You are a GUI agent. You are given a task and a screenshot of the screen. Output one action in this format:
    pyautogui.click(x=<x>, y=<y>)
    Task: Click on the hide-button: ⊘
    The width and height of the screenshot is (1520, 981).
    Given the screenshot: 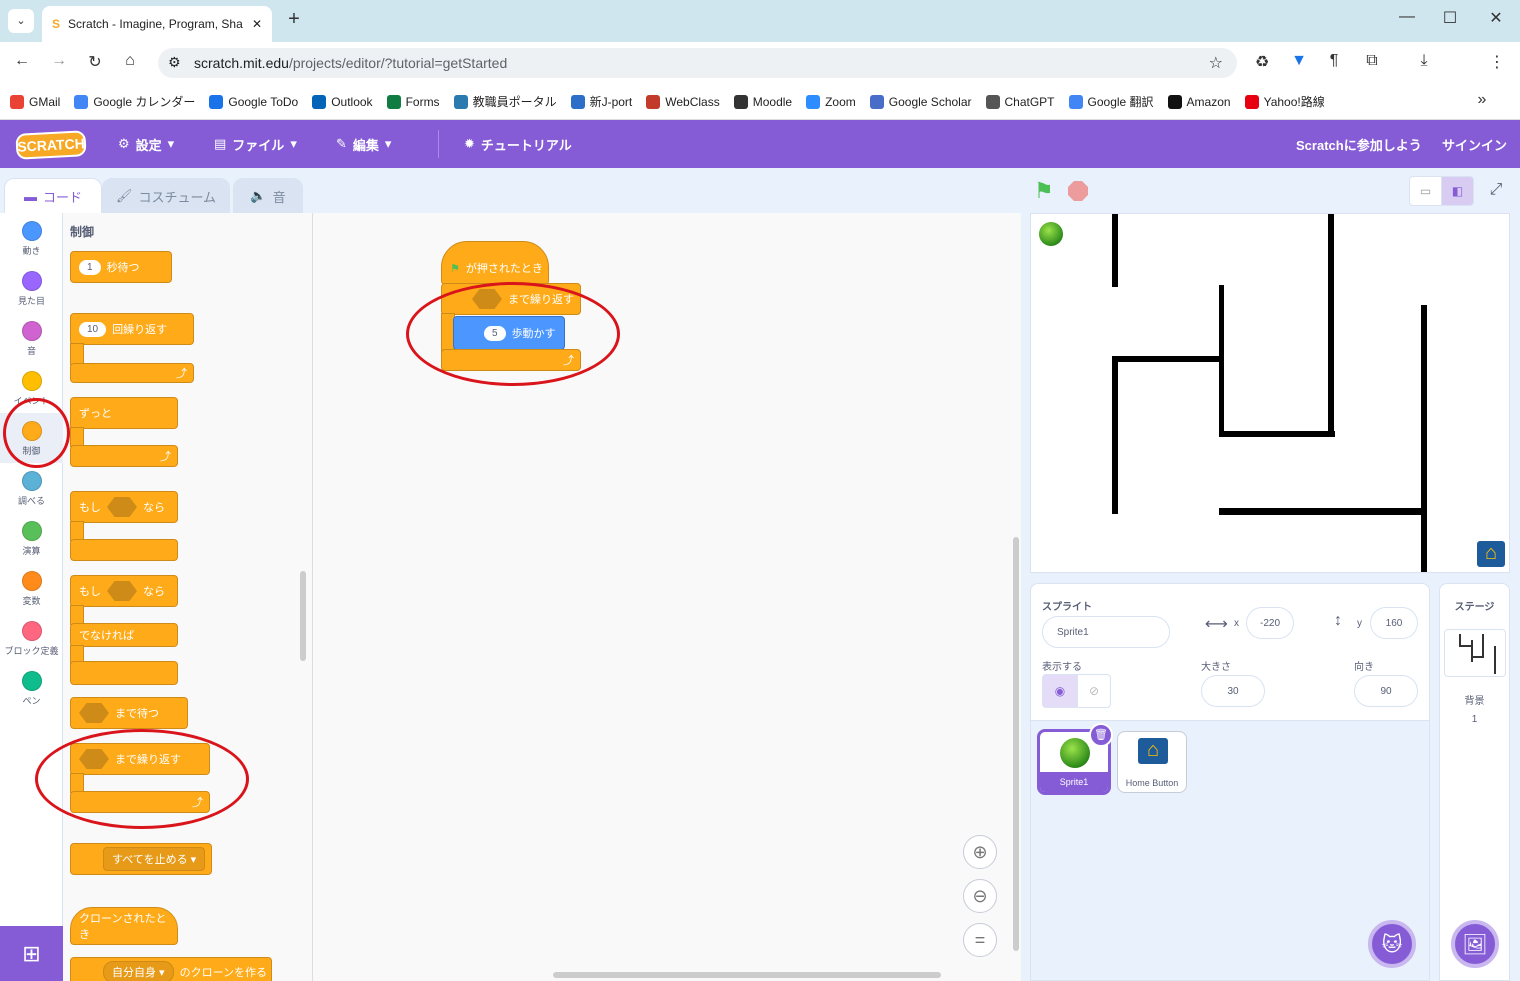 What is the action you would take?
    pyautogui.click(x=1094, y=691)
    